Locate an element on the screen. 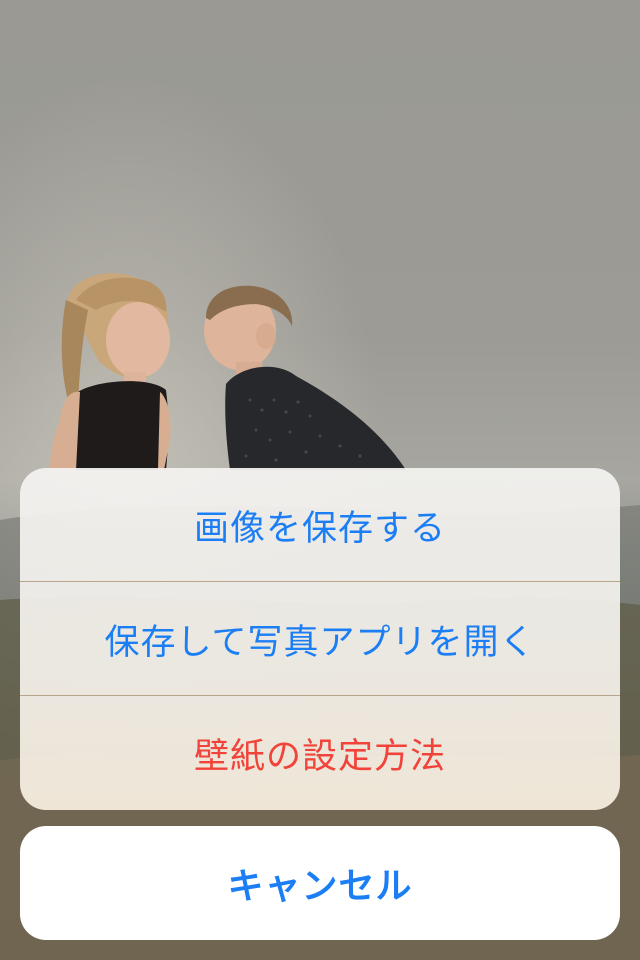 Image resolution: width=640 pixels, height=960 pixels. save-and-open-photos-button: 保存して写真アプリを開く is located at coordinates (320, 639).